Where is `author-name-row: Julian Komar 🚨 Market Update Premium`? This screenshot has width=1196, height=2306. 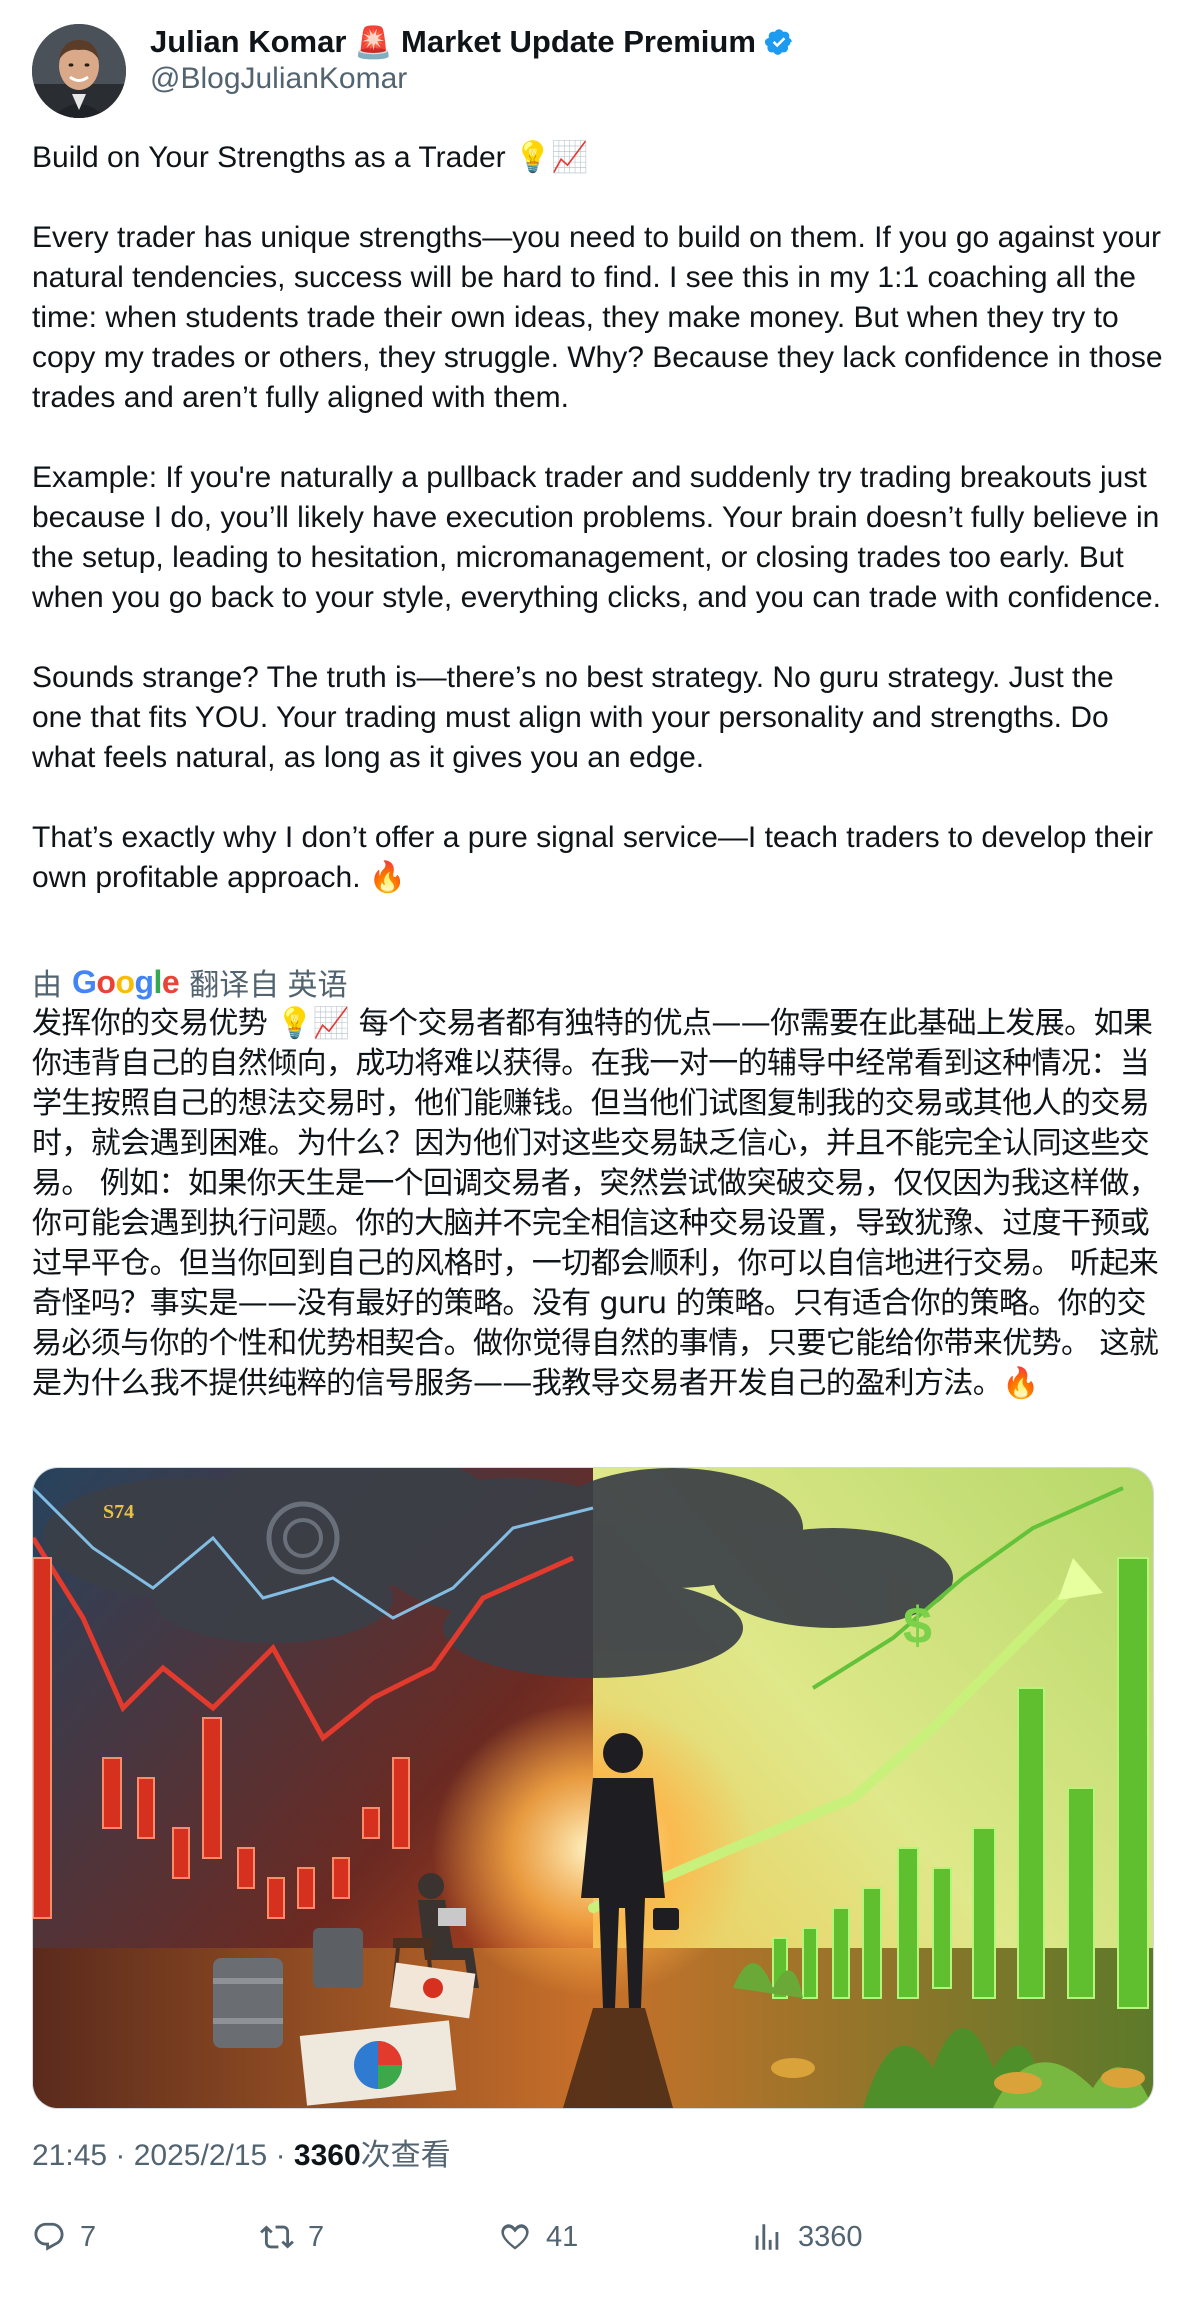
author-name-row: Julian Komar 🚨 Market Update Premium is located at coordinates (472, 42).